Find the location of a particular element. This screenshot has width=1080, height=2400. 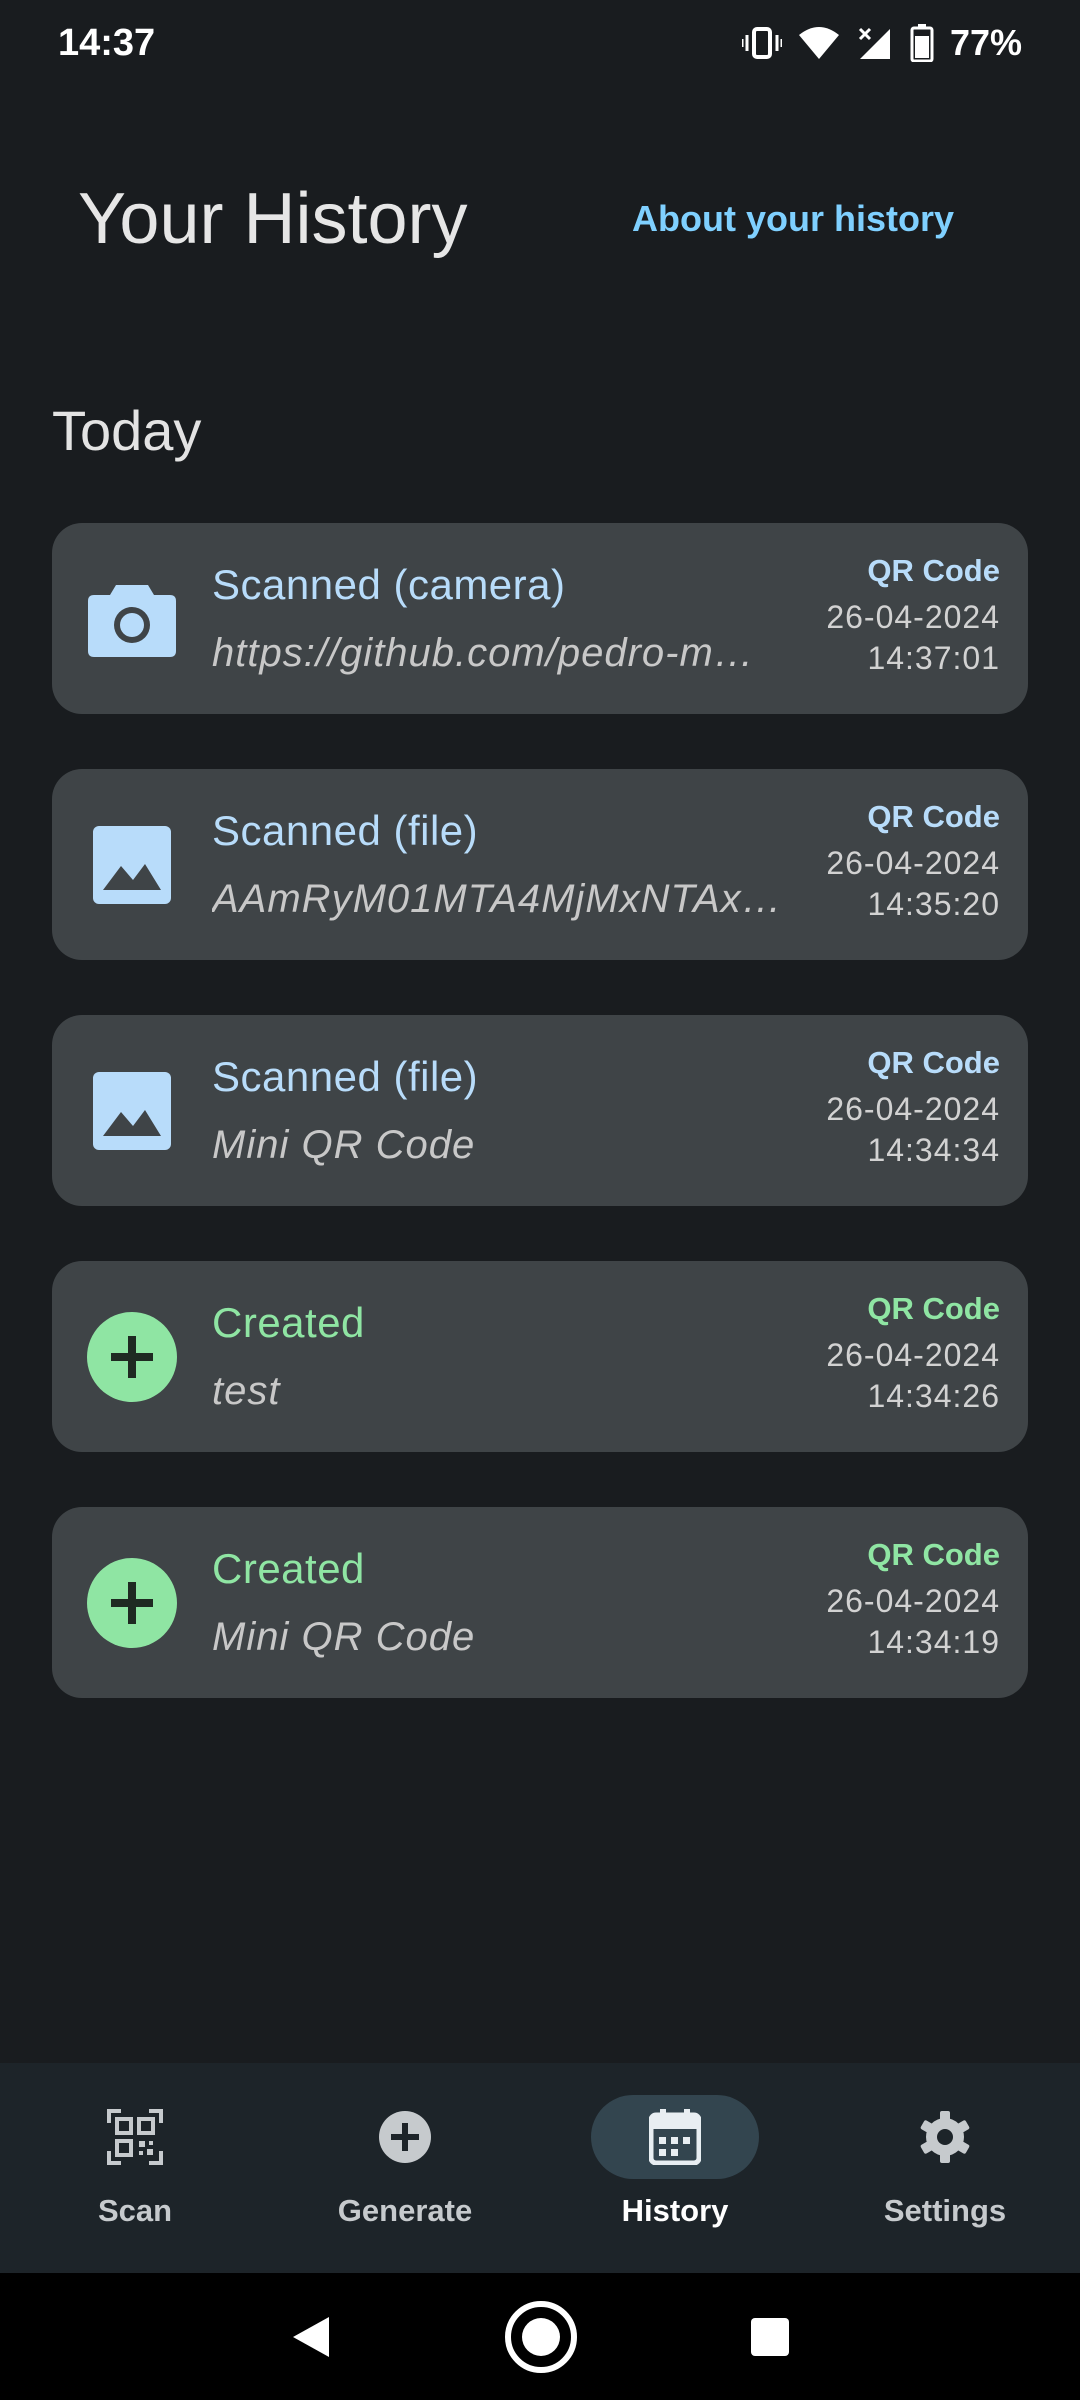

section-label-today: Today is located at coordinates (127, 430).